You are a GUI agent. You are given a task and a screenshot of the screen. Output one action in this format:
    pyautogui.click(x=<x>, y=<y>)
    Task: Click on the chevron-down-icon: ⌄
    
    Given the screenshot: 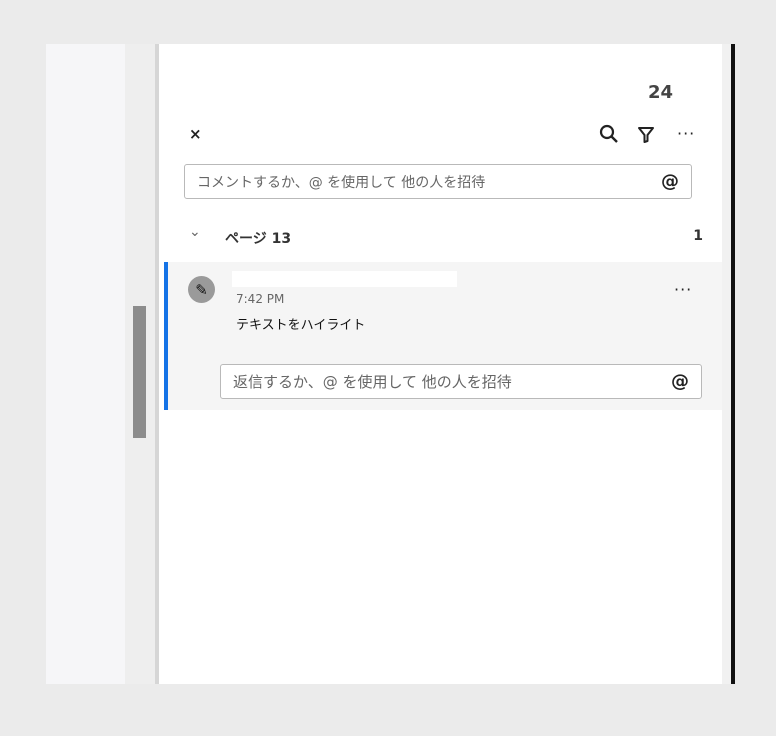 What is the action you would take?
    pyautogui.click(x=195, y=232)
    